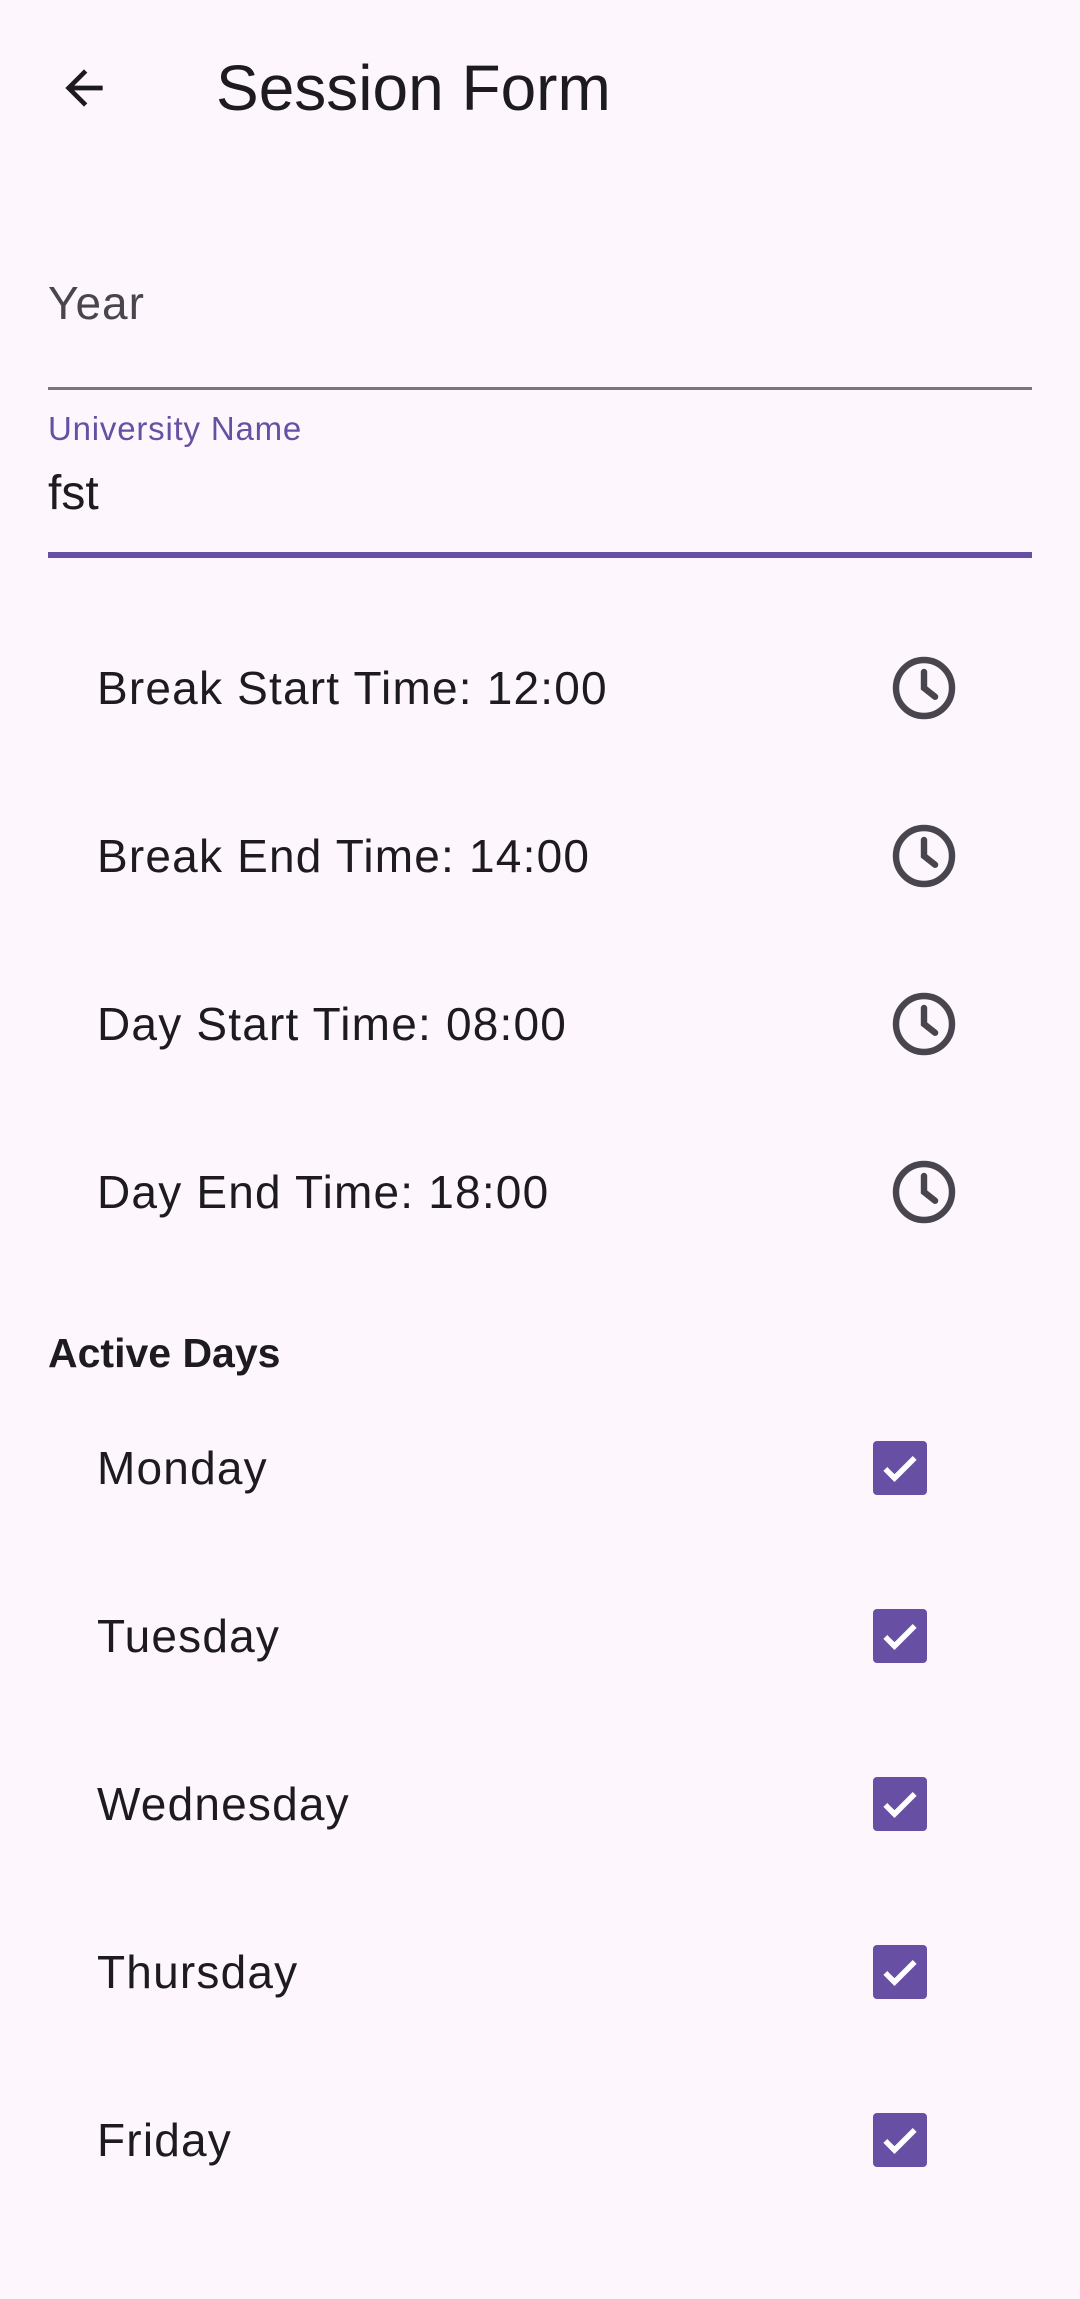 Image resolution: width=1080 pixels, height=2299 pixels. I want to click on back-button, so click(84, 88).